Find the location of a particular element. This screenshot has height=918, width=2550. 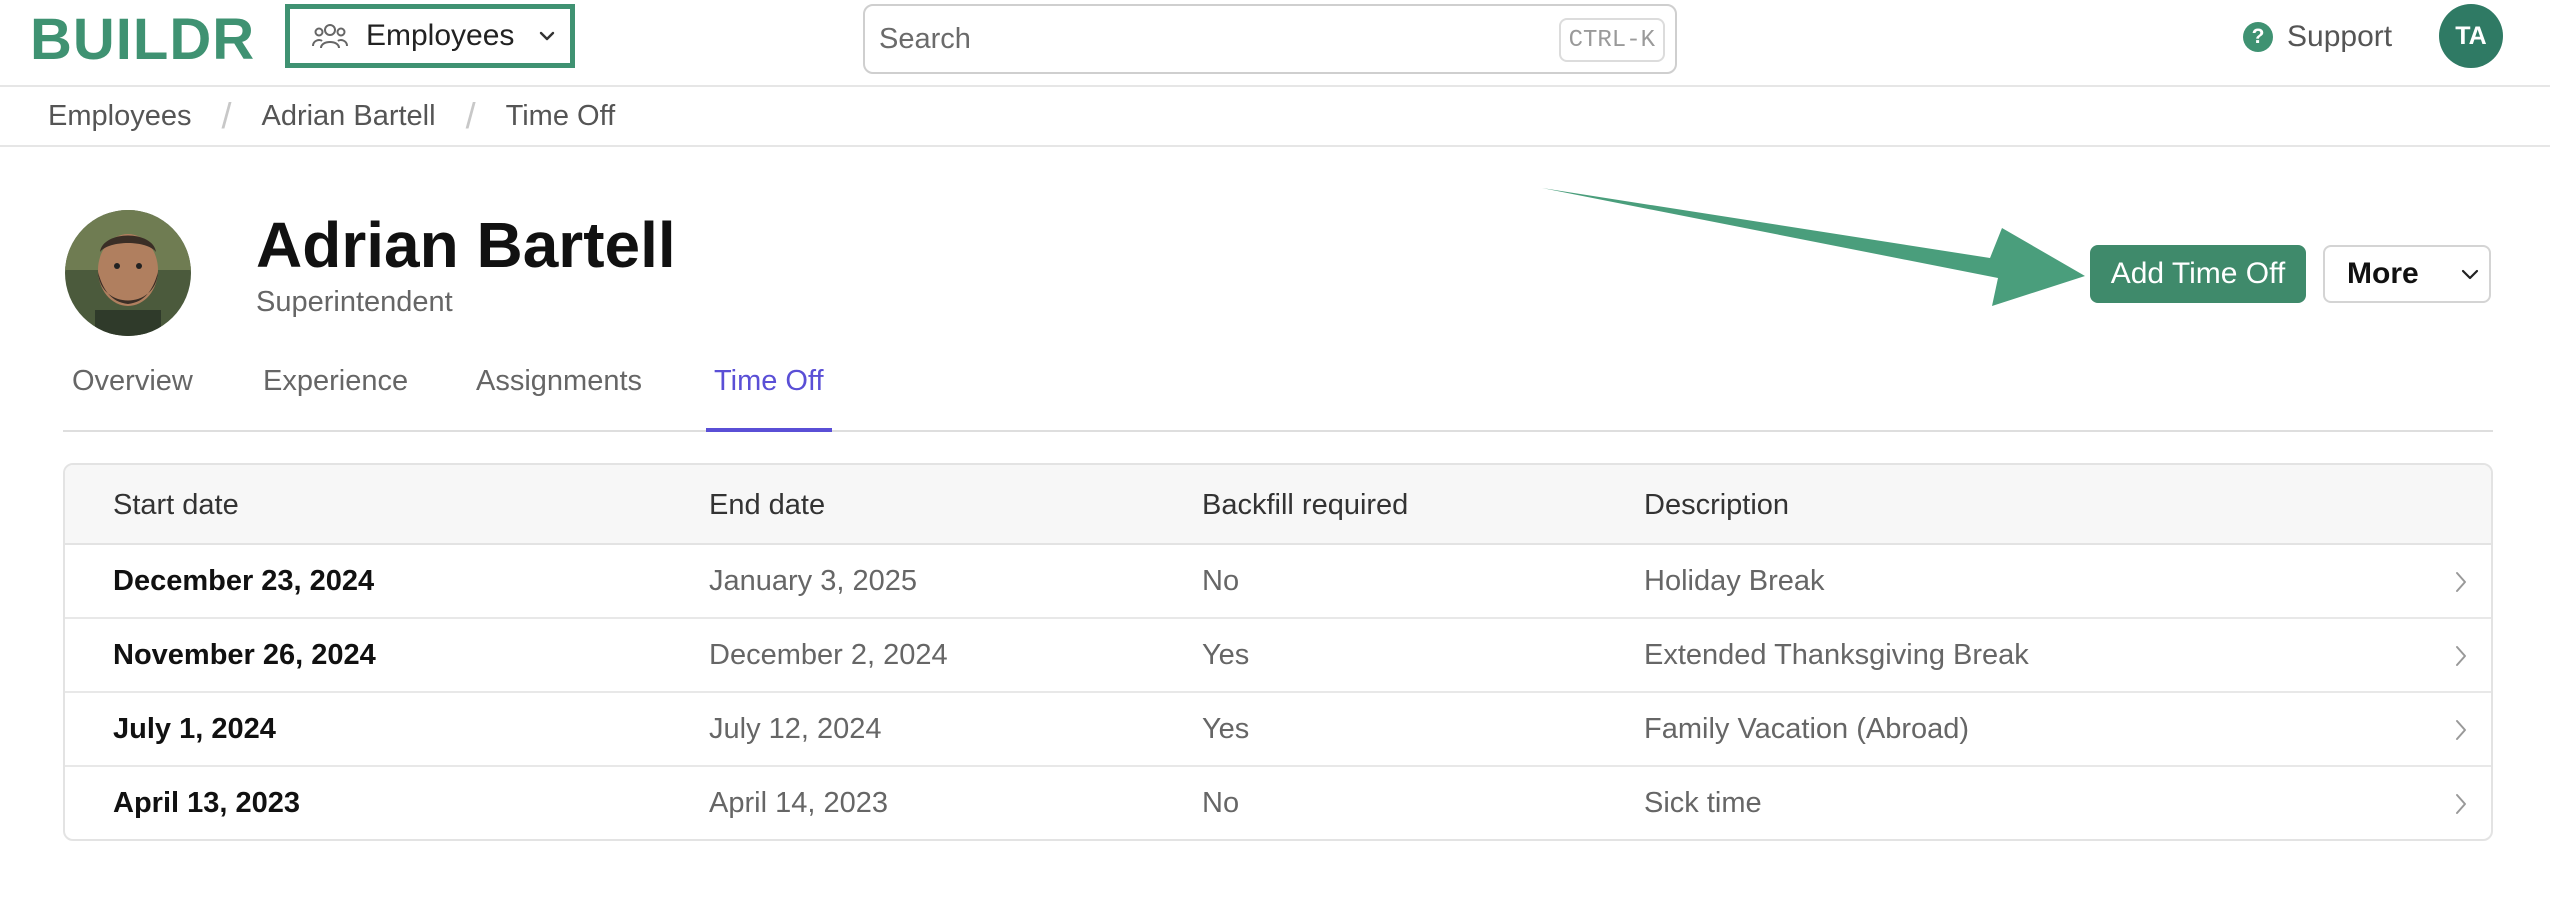

module-switcher: Employees is located at coordinates (430, 36).